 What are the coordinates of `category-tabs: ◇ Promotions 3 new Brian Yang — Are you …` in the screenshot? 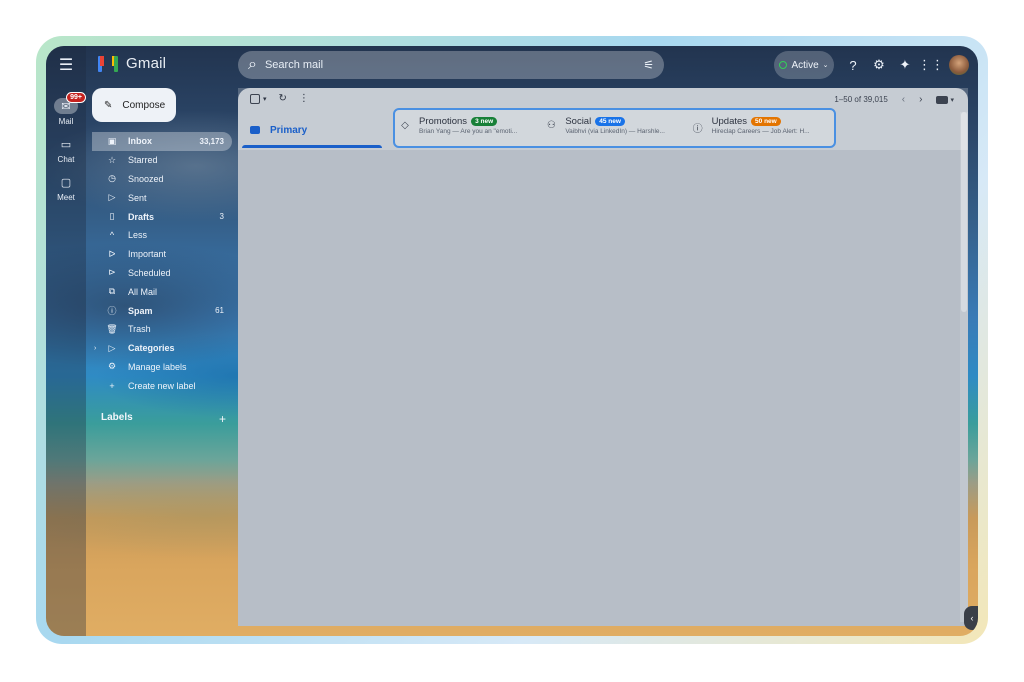 It's located at (614, 128).